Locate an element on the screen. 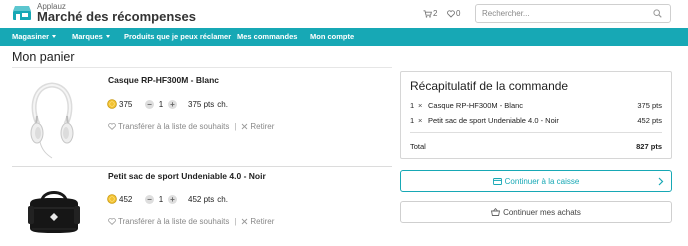 The width and height of the screenshot is (688, 246). cart-count: 2 is located at coordinates (435, 13).